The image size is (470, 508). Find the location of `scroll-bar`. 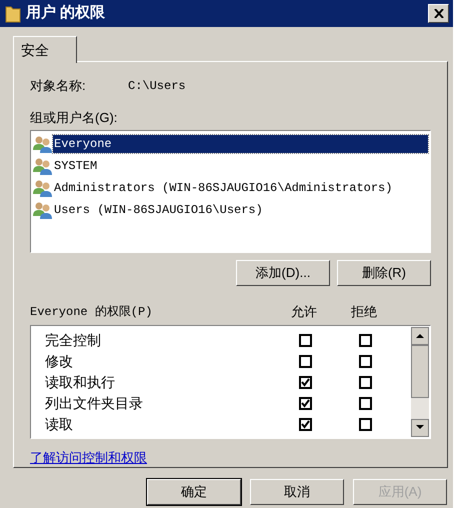

scroll-bar is located at coordinates (420, 382).